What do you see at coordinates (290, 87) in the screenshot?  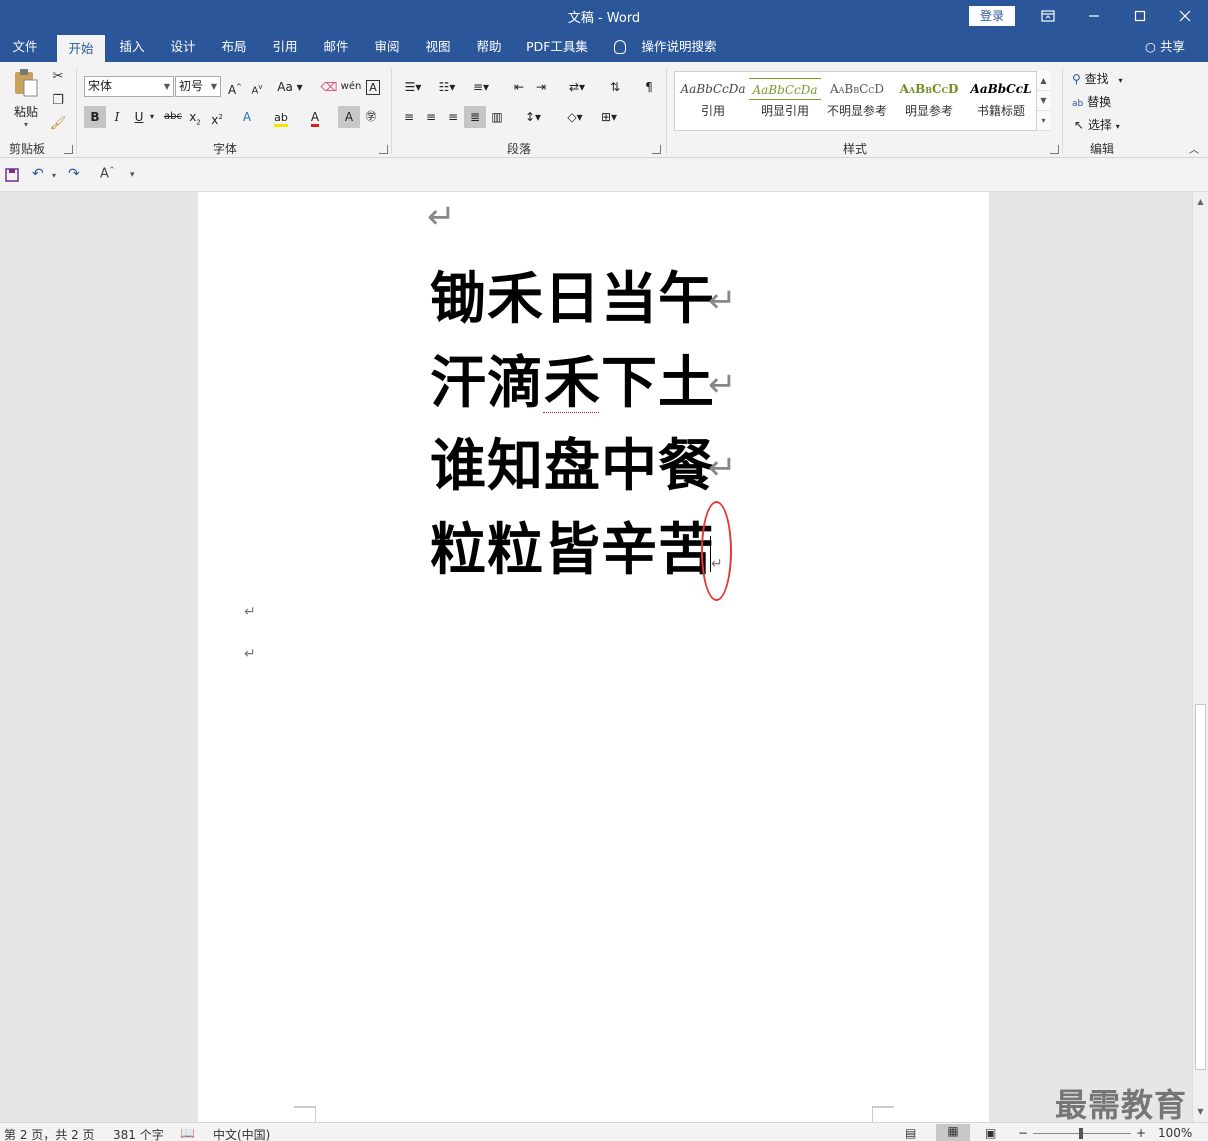 I see `change-case-button: Aa ▾` at bounding box center [290, 87].